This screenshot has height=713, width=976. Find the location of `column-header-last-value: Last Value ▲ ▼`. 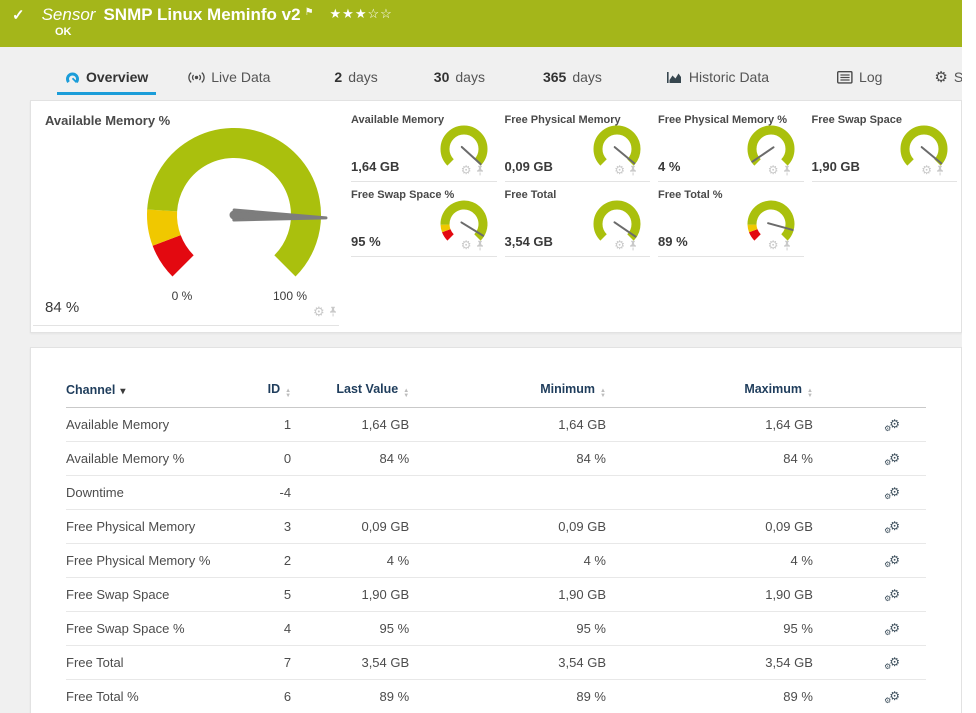

column-header-last-value: Last Value ▲ ▼ is located at coordinates (350, 395).